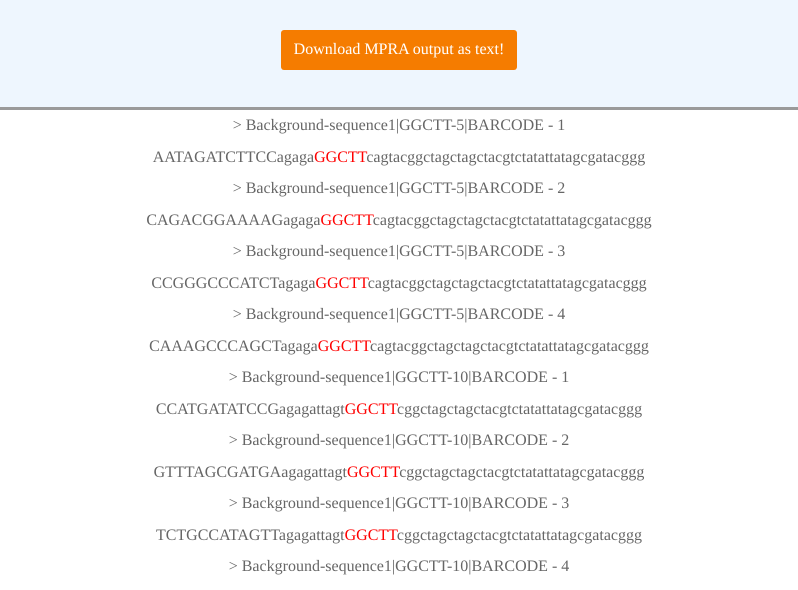 This screenshot has height=590, width=798. What do you see at coordinates (399, 567) in the screenshot?
I see `sequence-heading: > Background-sequence1|GGCTT-10|BARCODE - 4` at bounding box center [399, 567].